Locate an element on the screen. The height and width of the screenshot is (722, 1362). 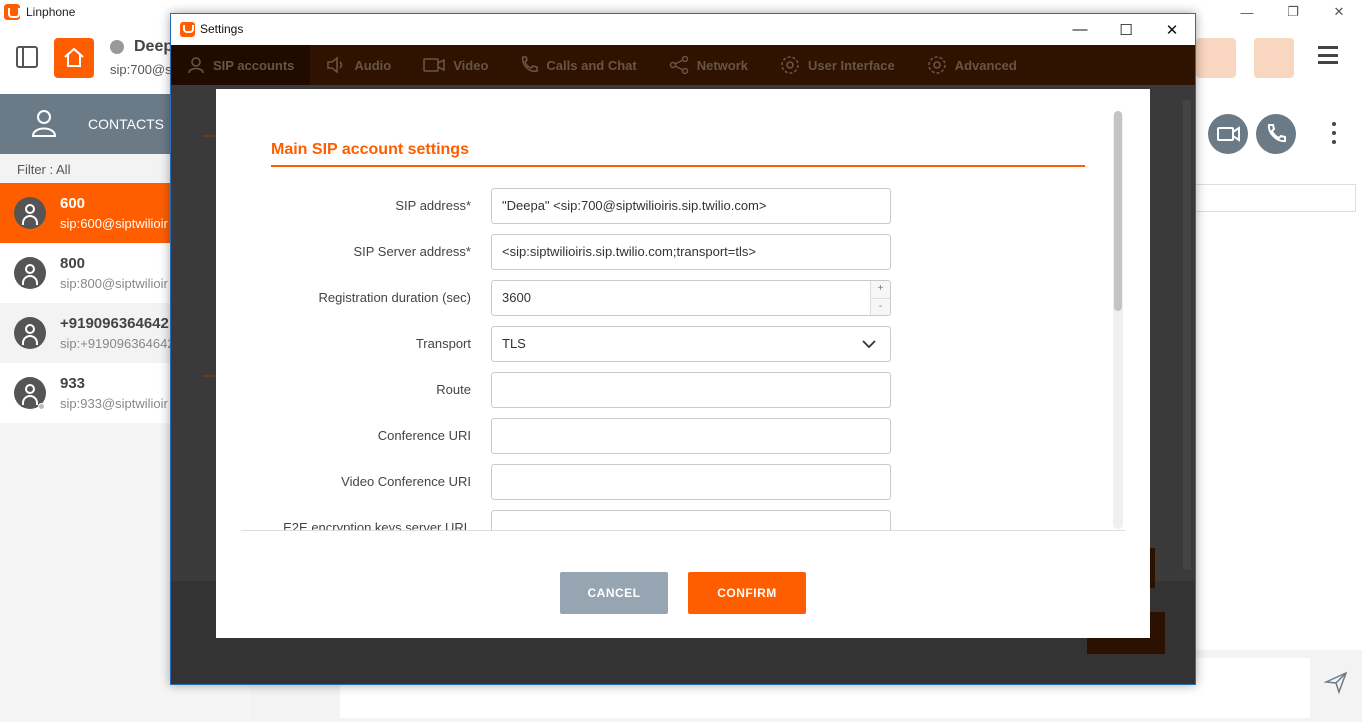
tab-label: Network is located at coordinates (722, 65).